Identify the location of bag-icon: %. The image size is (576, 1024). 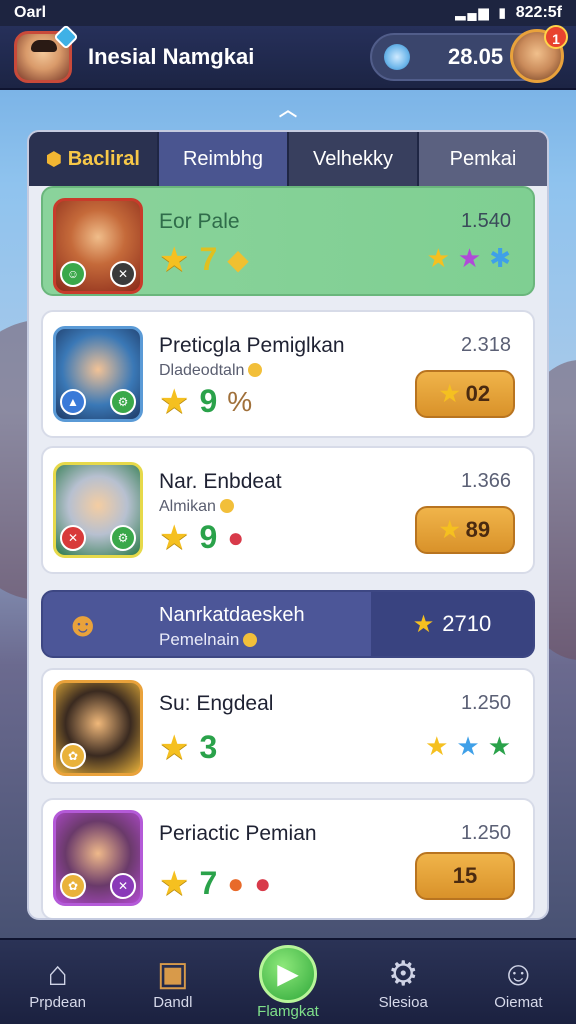
(240, 401).